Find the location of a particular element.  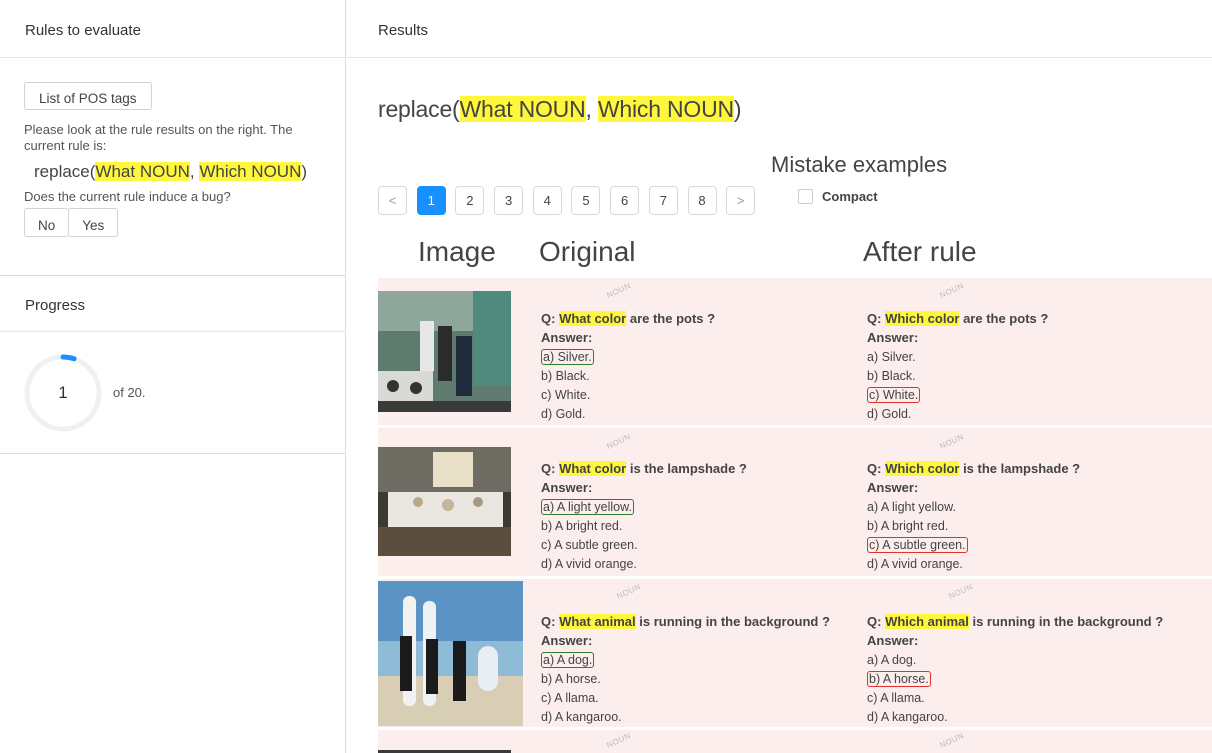

wrong-answer: c) White. is located at coordinates (894, 395).